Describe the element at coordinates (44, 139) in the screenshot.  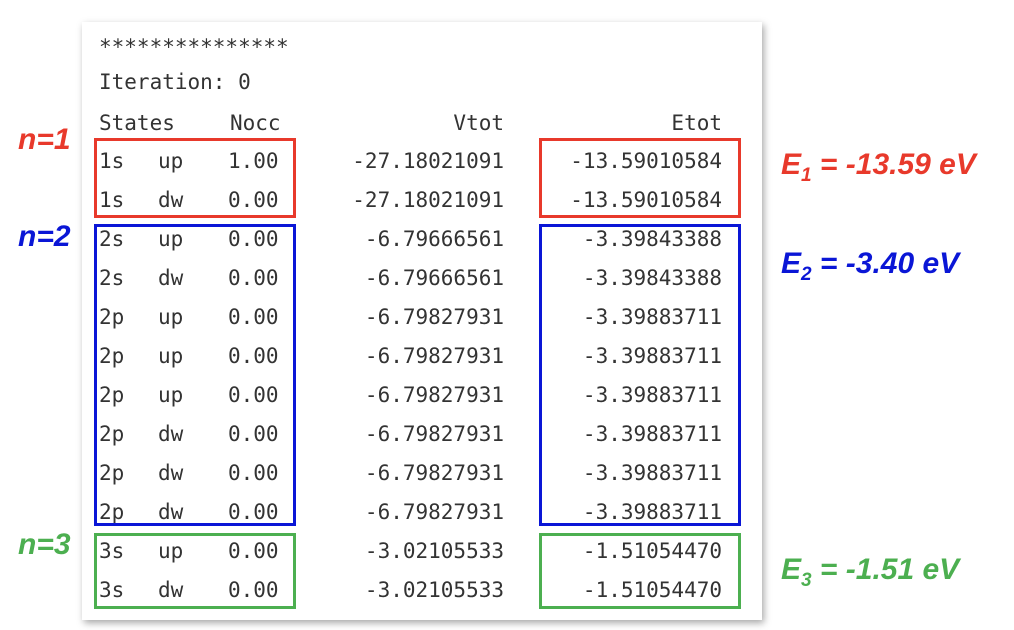
I see `shell-label-n1: n=1` at that location.